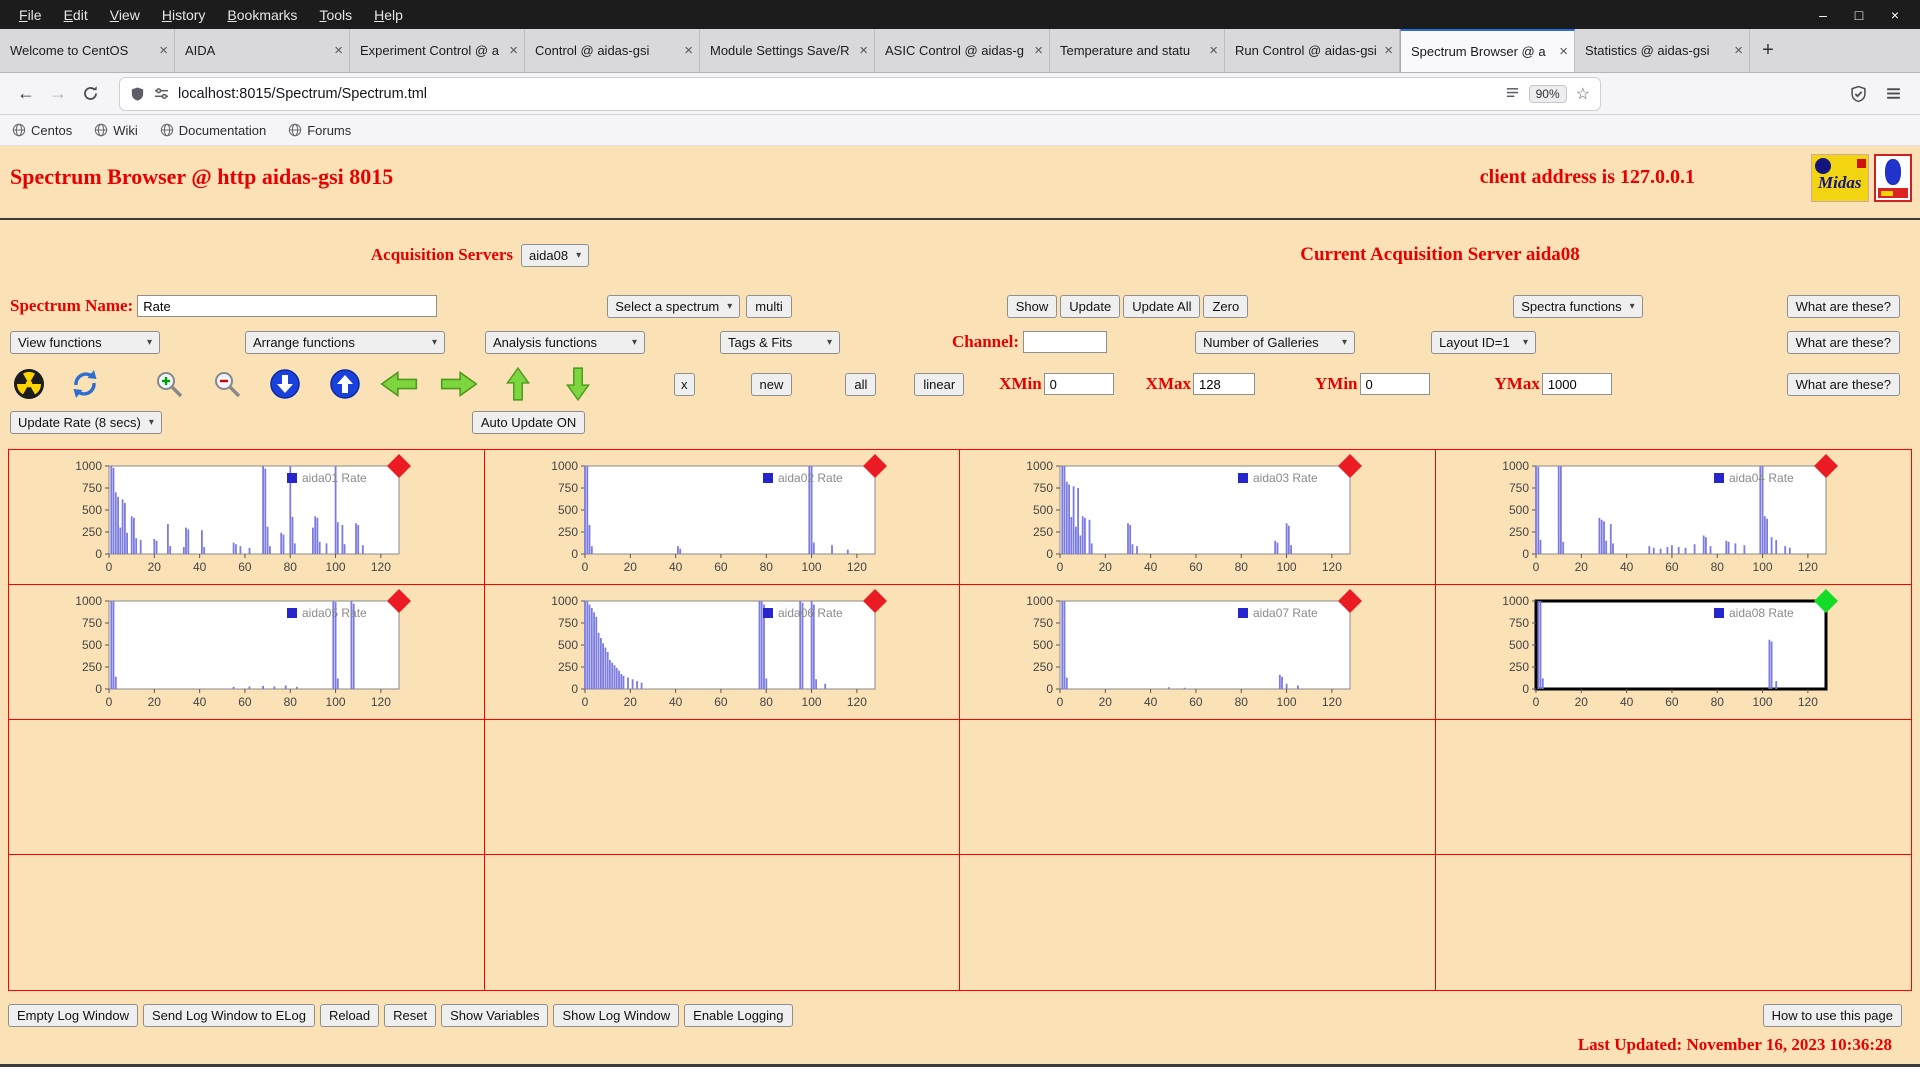 The image size is (1920, 1080). What do you see at coordinates (787, 50) in the screenshot?
I see `tab-module-settings: Module Settings Save/R ×` at bounding box center [787, 50].